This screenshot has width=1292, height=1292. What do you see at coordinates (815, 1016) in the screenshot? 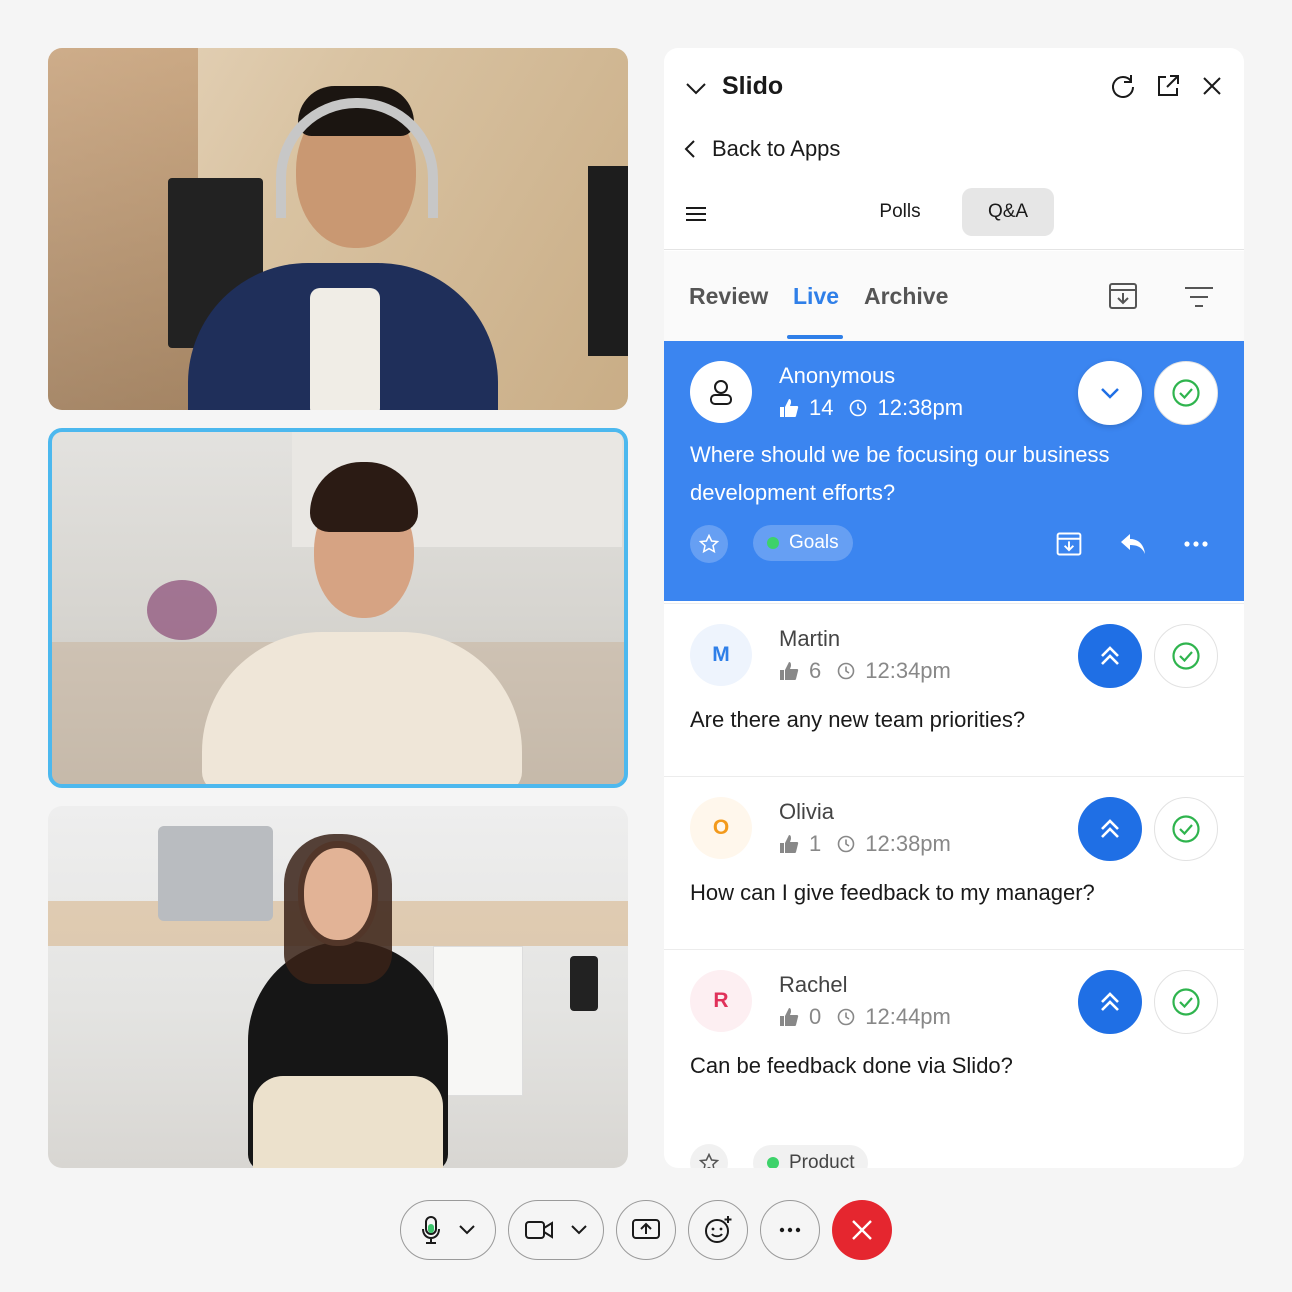
I see `like-count: 0` at bounding box center [815, 1016].